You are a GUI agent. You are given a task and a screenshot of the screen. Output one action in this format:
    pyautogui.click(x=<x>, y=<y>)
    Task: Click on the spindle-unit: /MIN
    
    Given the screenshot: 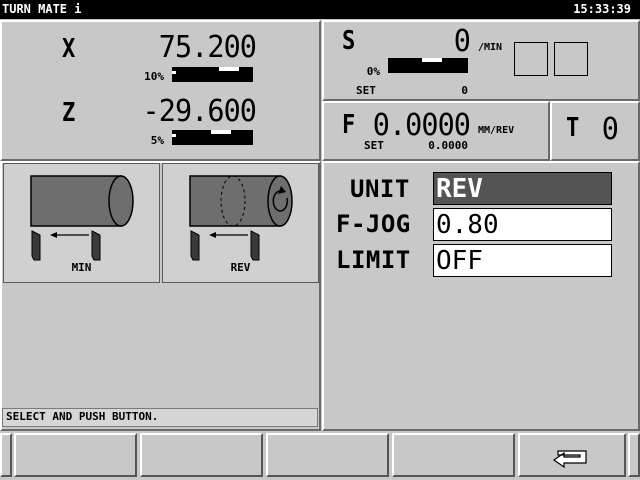 What is the action you would take?
    pyautogui.click(x=490, y=47)
    